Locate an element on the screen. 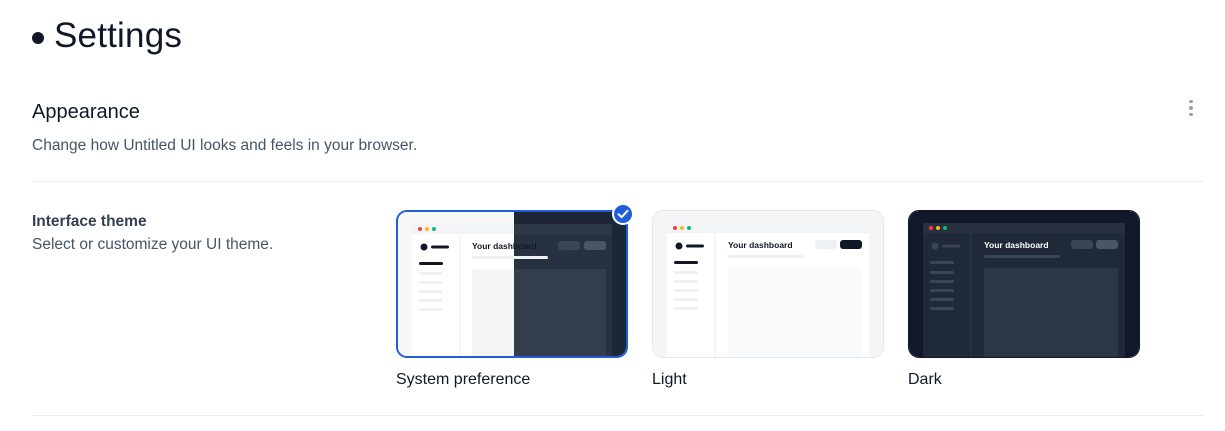 The height and width of the screenshot is (431, 1225). window-dot-yellow is located at coordinates (427, 229).